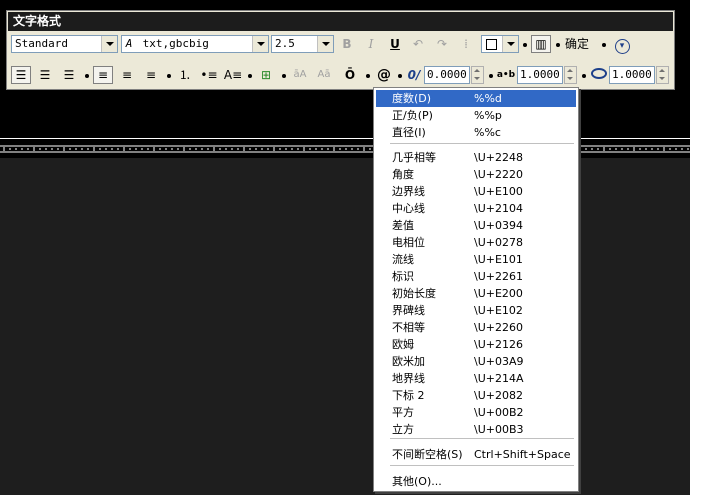  Describe the element at coordinates (662, 75) in the screenshot. I see `width-factor-spinner` at that location.